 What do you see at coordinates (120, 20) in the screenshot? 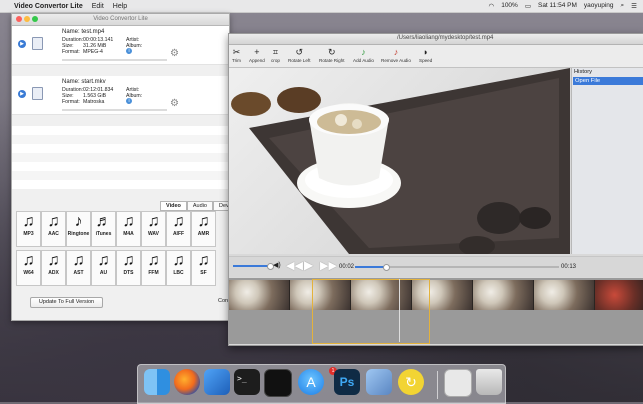
I see `window-title: Video Convertor Lite` at bounding box center [120, 20].